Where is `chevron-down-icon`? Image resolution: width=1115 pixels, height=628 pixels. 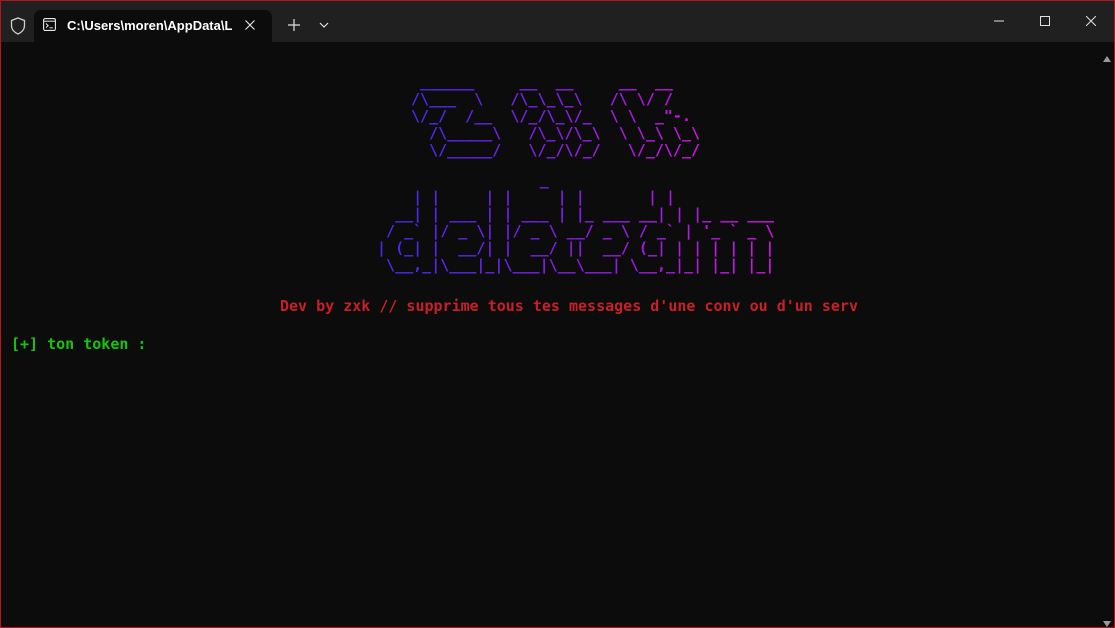
chevron-down-icon is located at coordinates (324, 25).